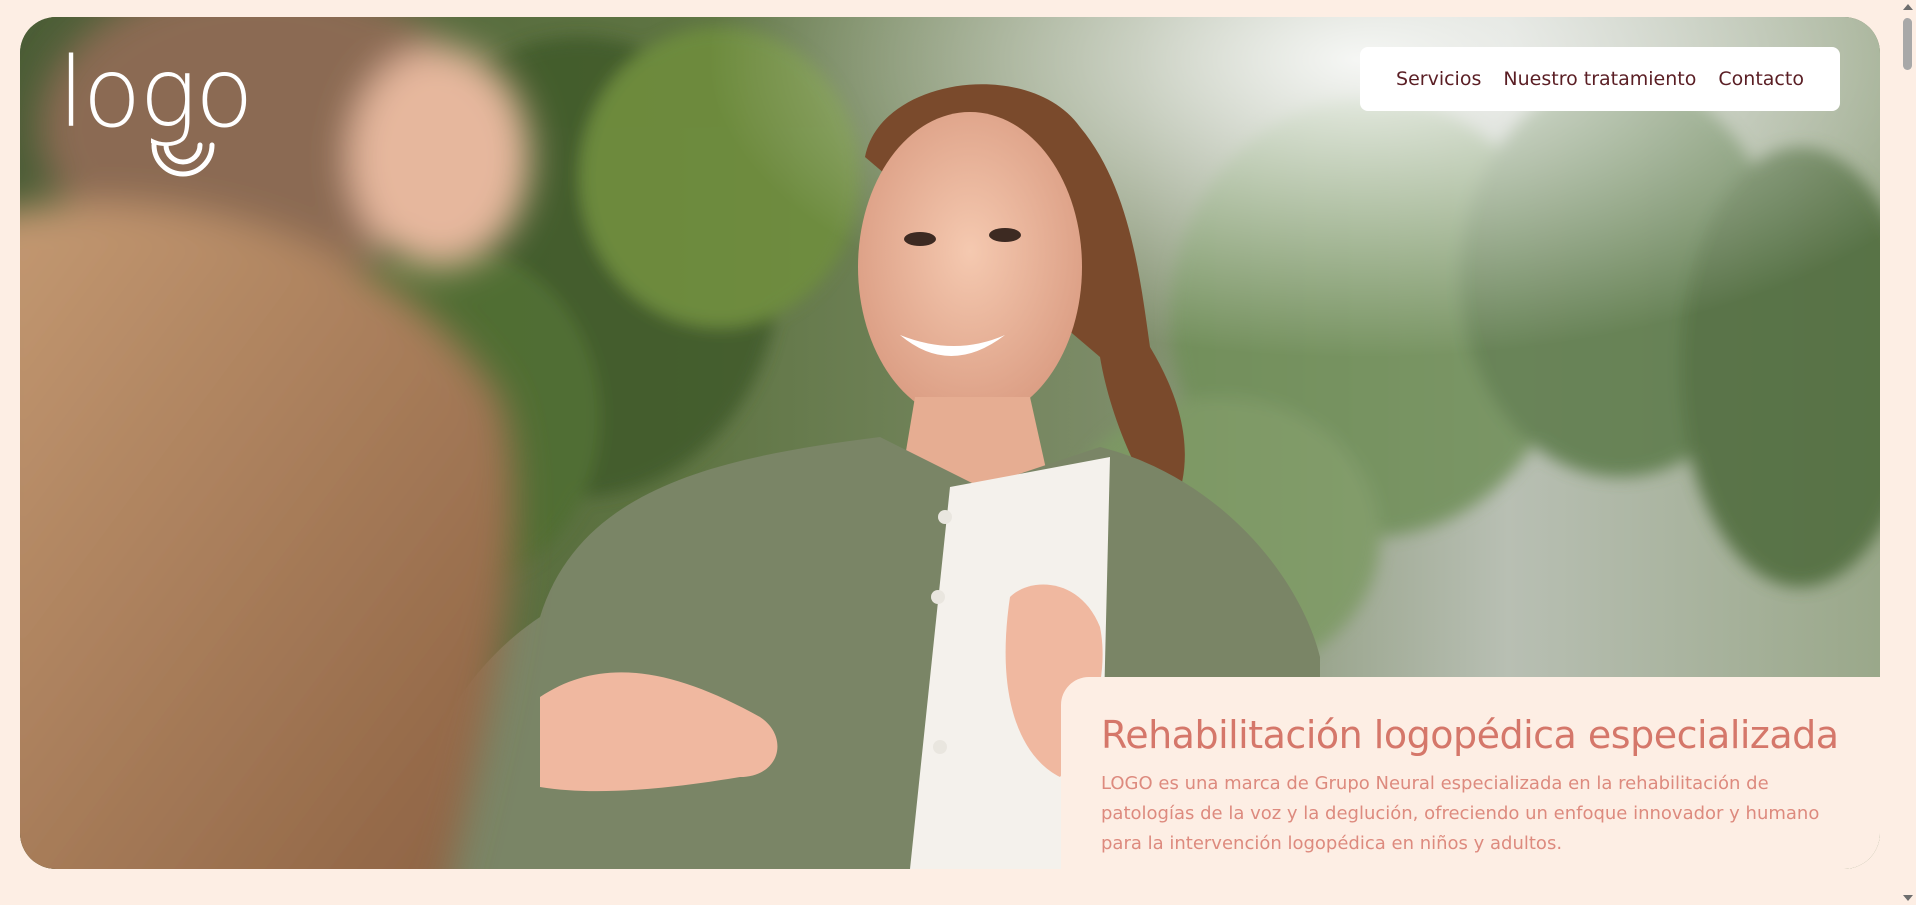 The width and height of the screenshot is (1916, 905). What do you see at coordinates (1907, 44) in the screenshot?
I see `scrollbar-thumb` at bounding box center [1907, 44].